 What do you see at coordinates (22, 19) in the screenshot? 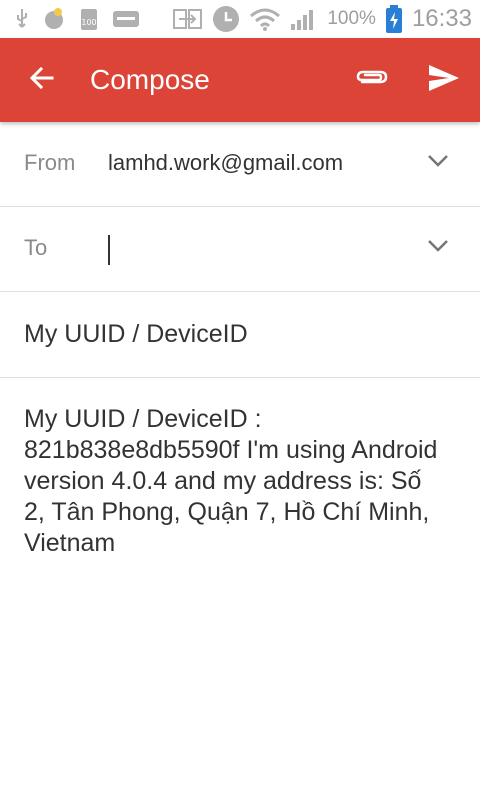
I see `usb-icon` at bounding box center [22, 19].